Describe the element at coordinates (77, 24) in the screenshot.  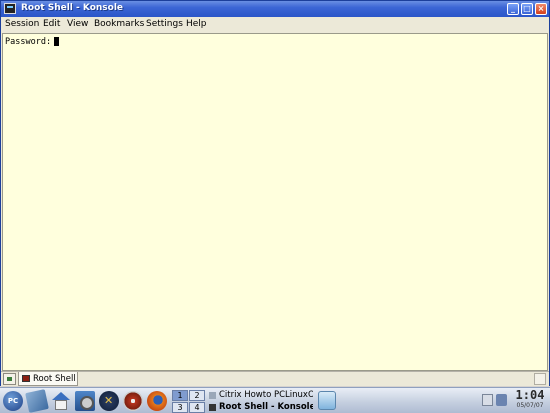
I see `menu-view: View` at that location.